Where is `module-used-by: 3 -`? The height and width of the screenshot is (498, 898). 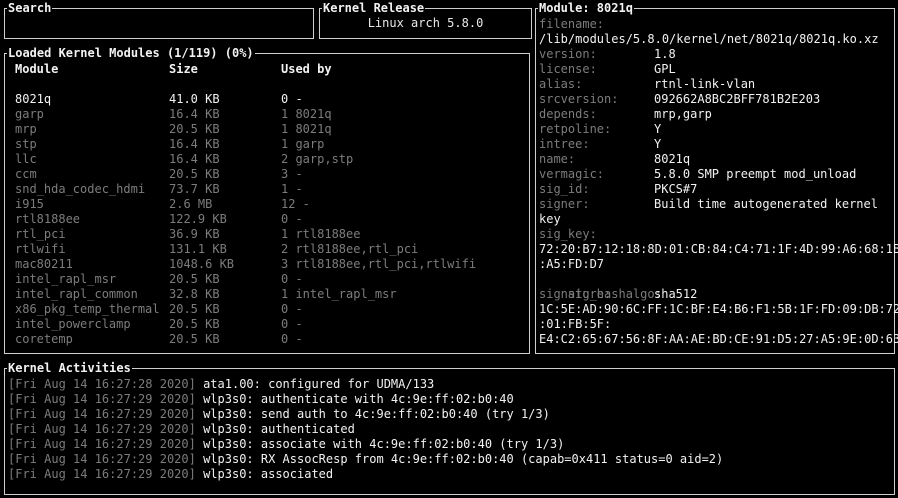
module-used-by: 3 - is located at coordinates (292, 174).